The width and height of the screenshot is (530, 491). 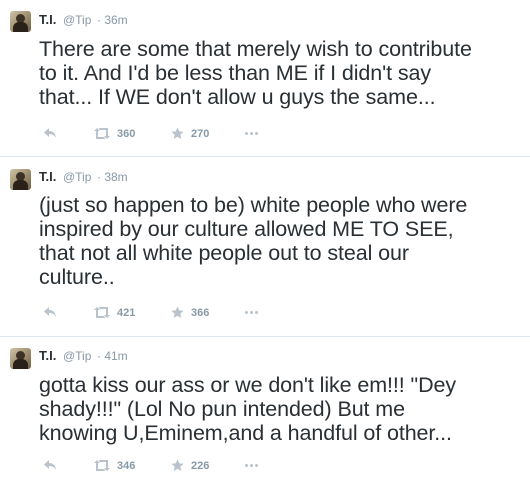 I want to click on retweet-count: 421, so click(x=126, y=313).